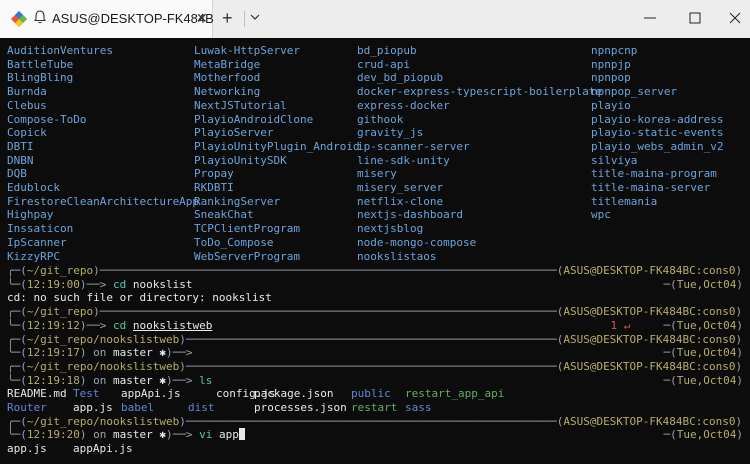 This screenshot has height=464, width=750. I want to click on text-cursor, so click(241, 434).